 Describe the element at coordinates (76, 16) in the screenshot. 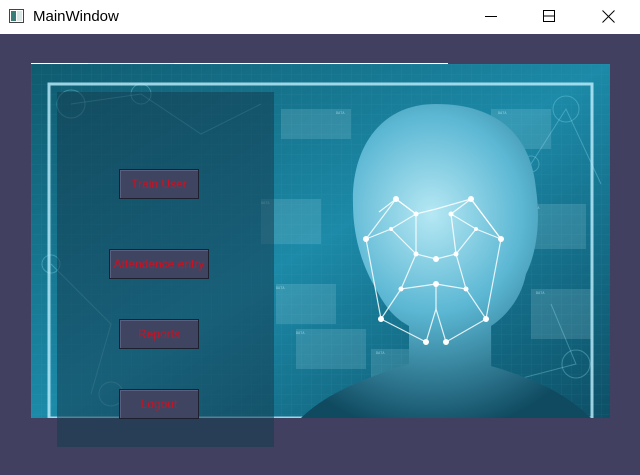

I see `window-title: MainWindow` at that location.